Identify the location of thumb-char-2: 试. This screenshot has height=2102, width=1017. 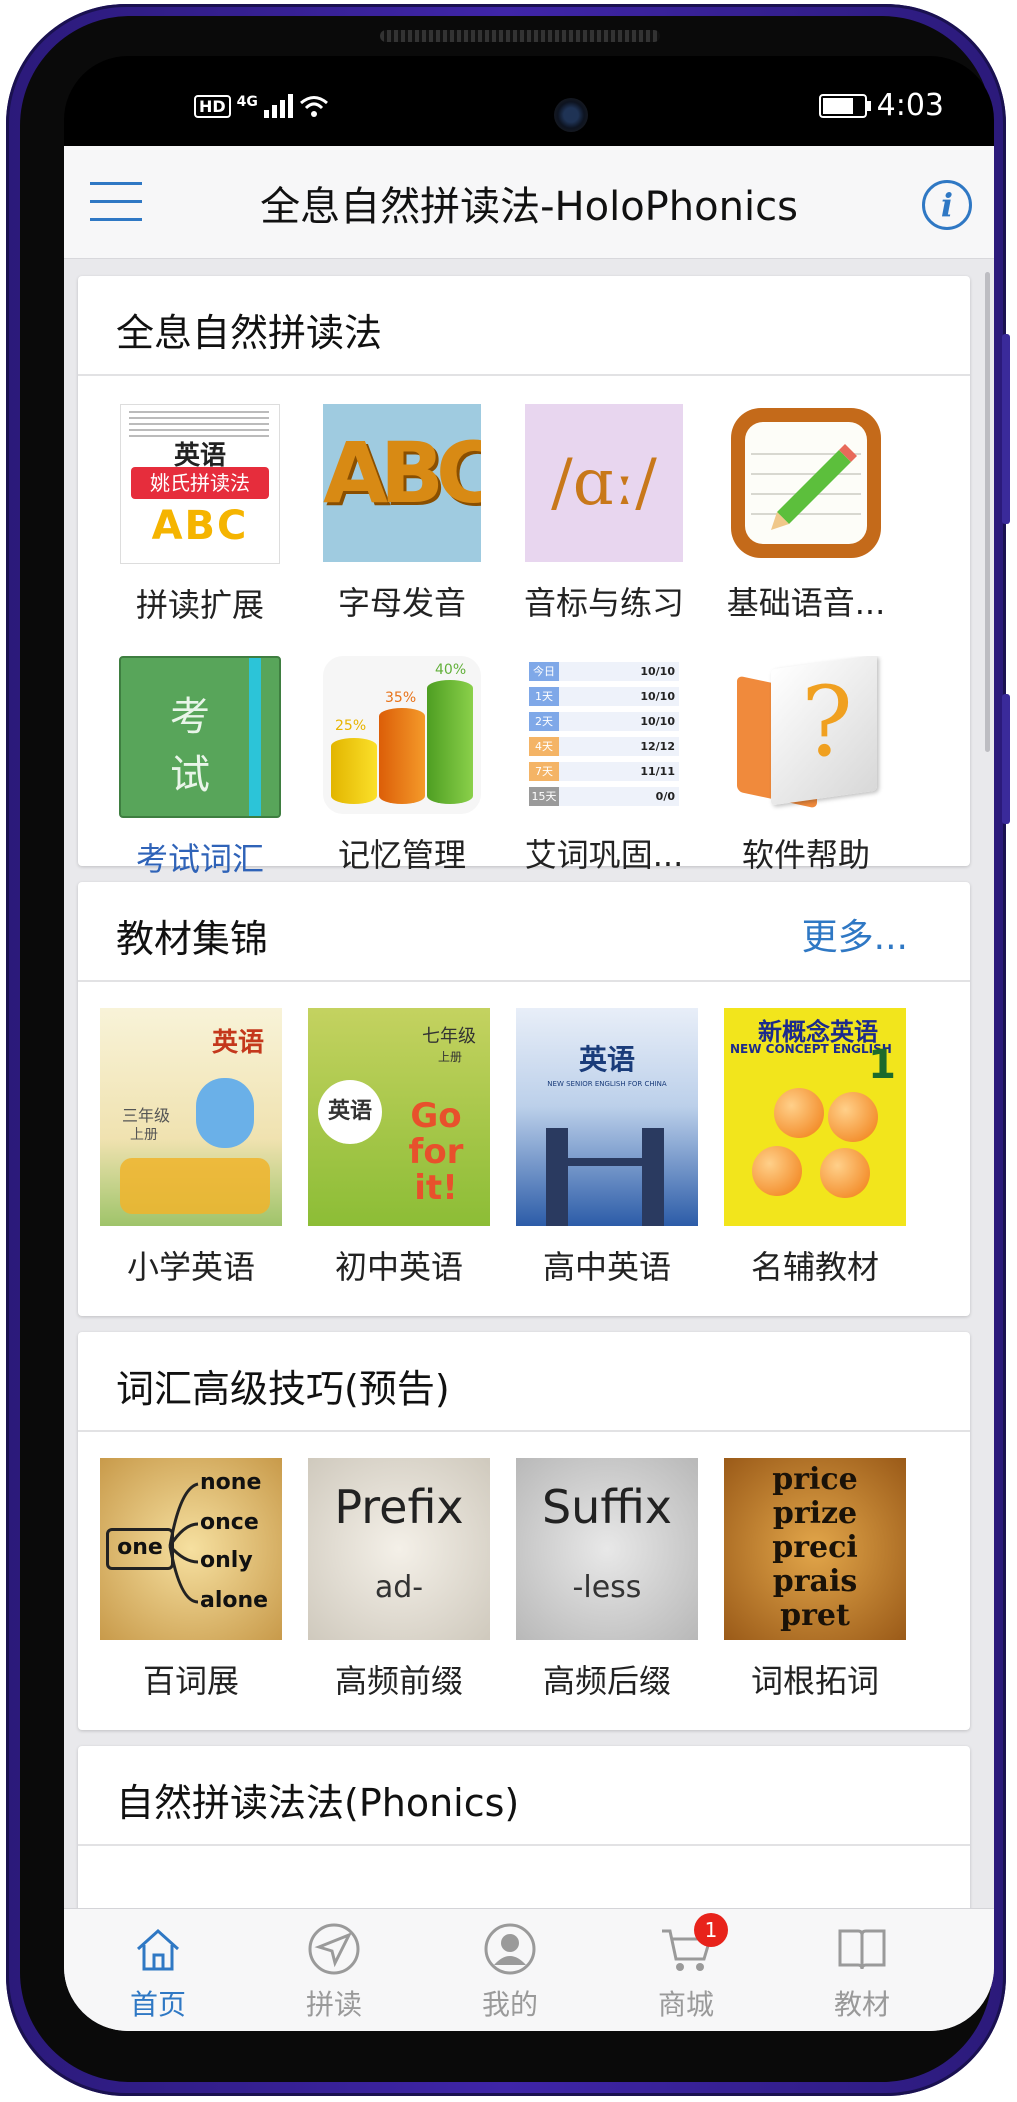
(190, 775).